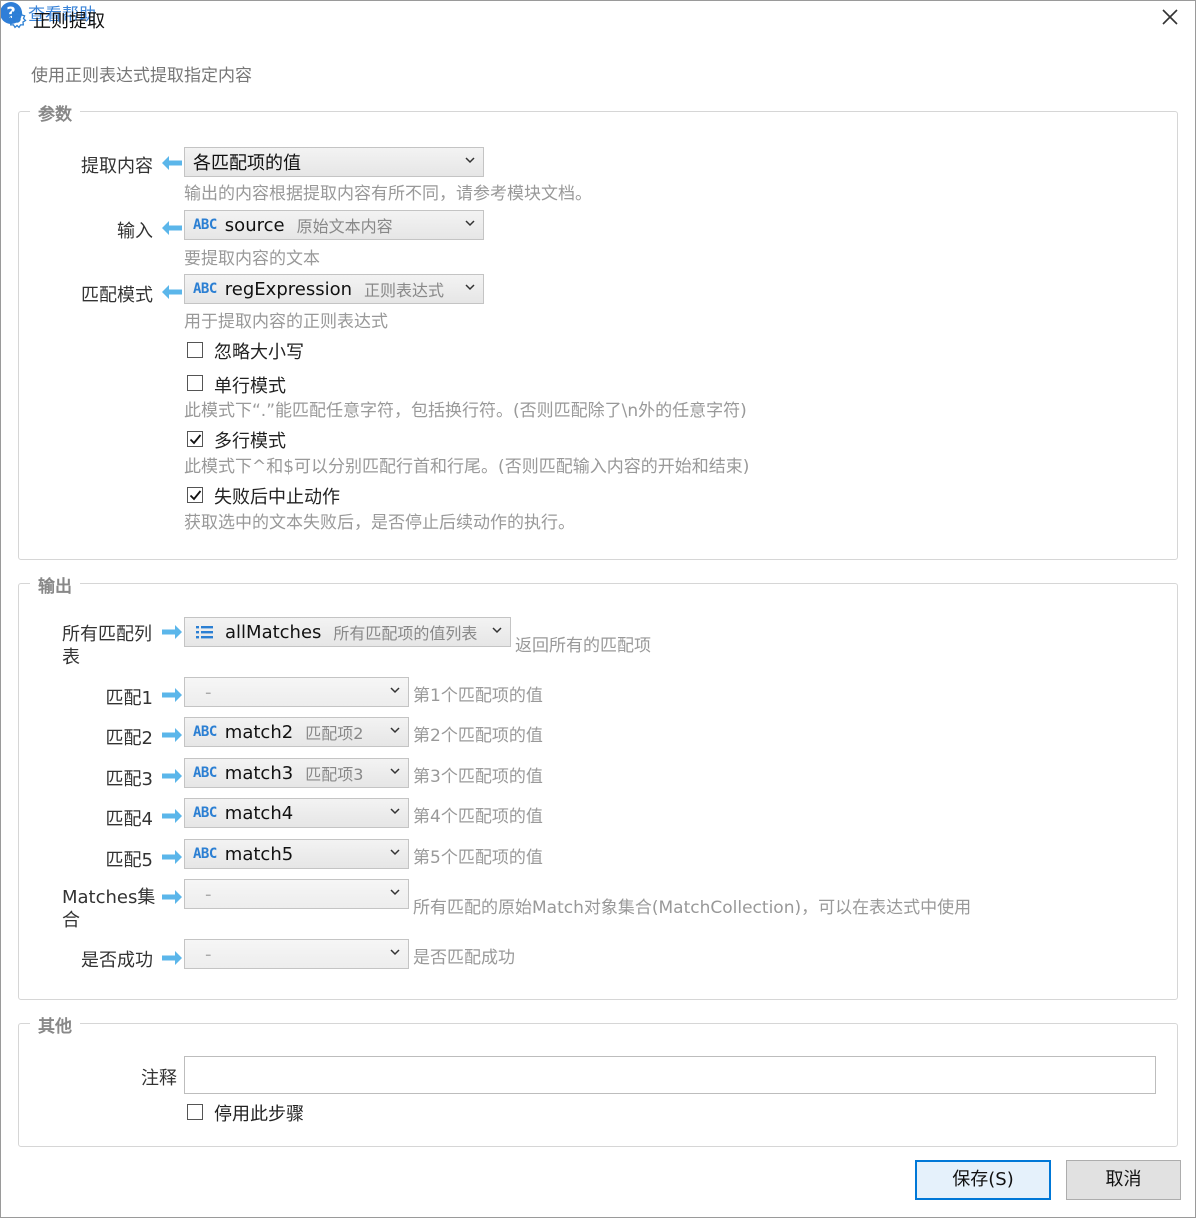  Describe the element at coordinates (404, 290) in the screenshot. I see `pattern-variable-desc: 正则表达式` at that location.